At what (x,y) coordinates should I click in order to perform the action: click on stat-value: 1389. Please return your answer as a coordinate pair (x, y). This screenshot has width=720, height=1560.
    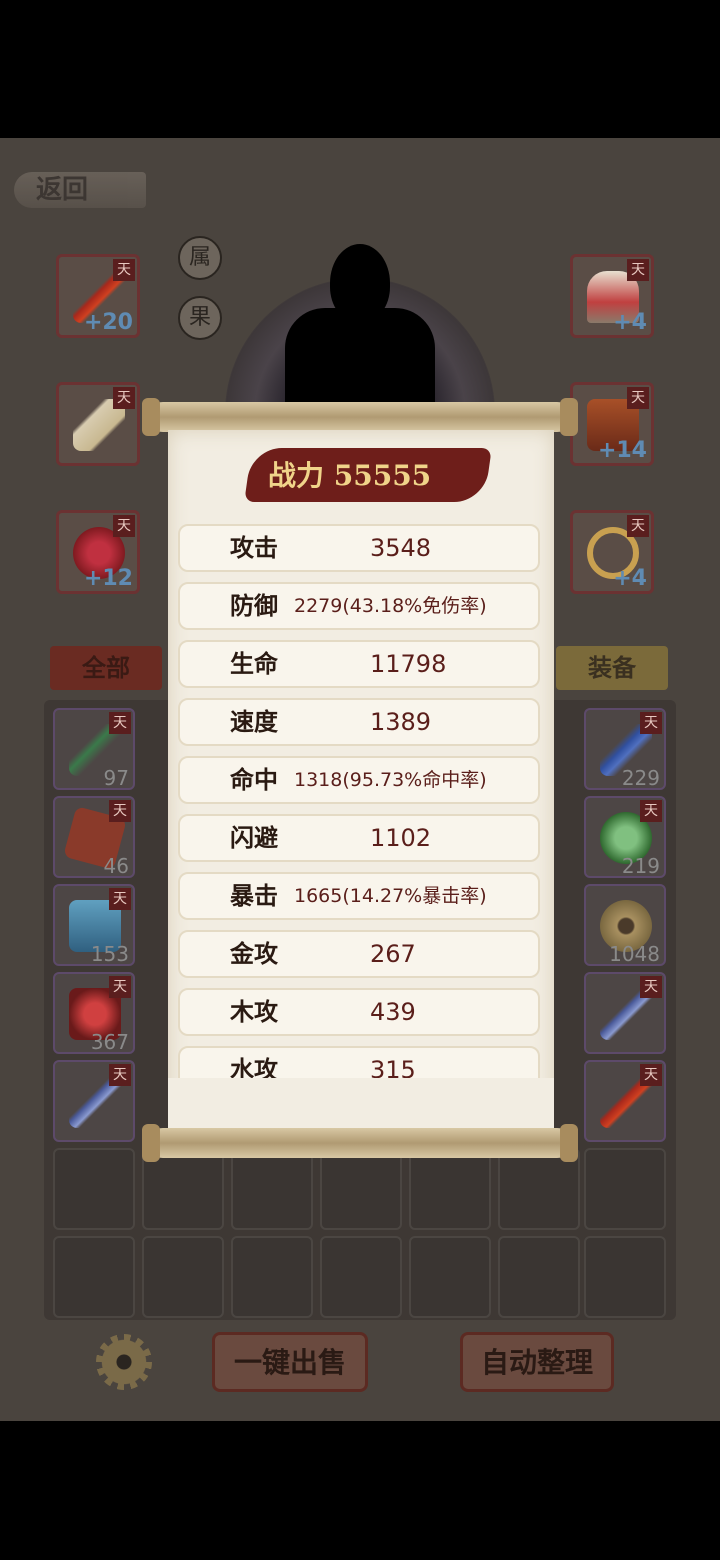
    Looking at the image, I should click on (401, 722).